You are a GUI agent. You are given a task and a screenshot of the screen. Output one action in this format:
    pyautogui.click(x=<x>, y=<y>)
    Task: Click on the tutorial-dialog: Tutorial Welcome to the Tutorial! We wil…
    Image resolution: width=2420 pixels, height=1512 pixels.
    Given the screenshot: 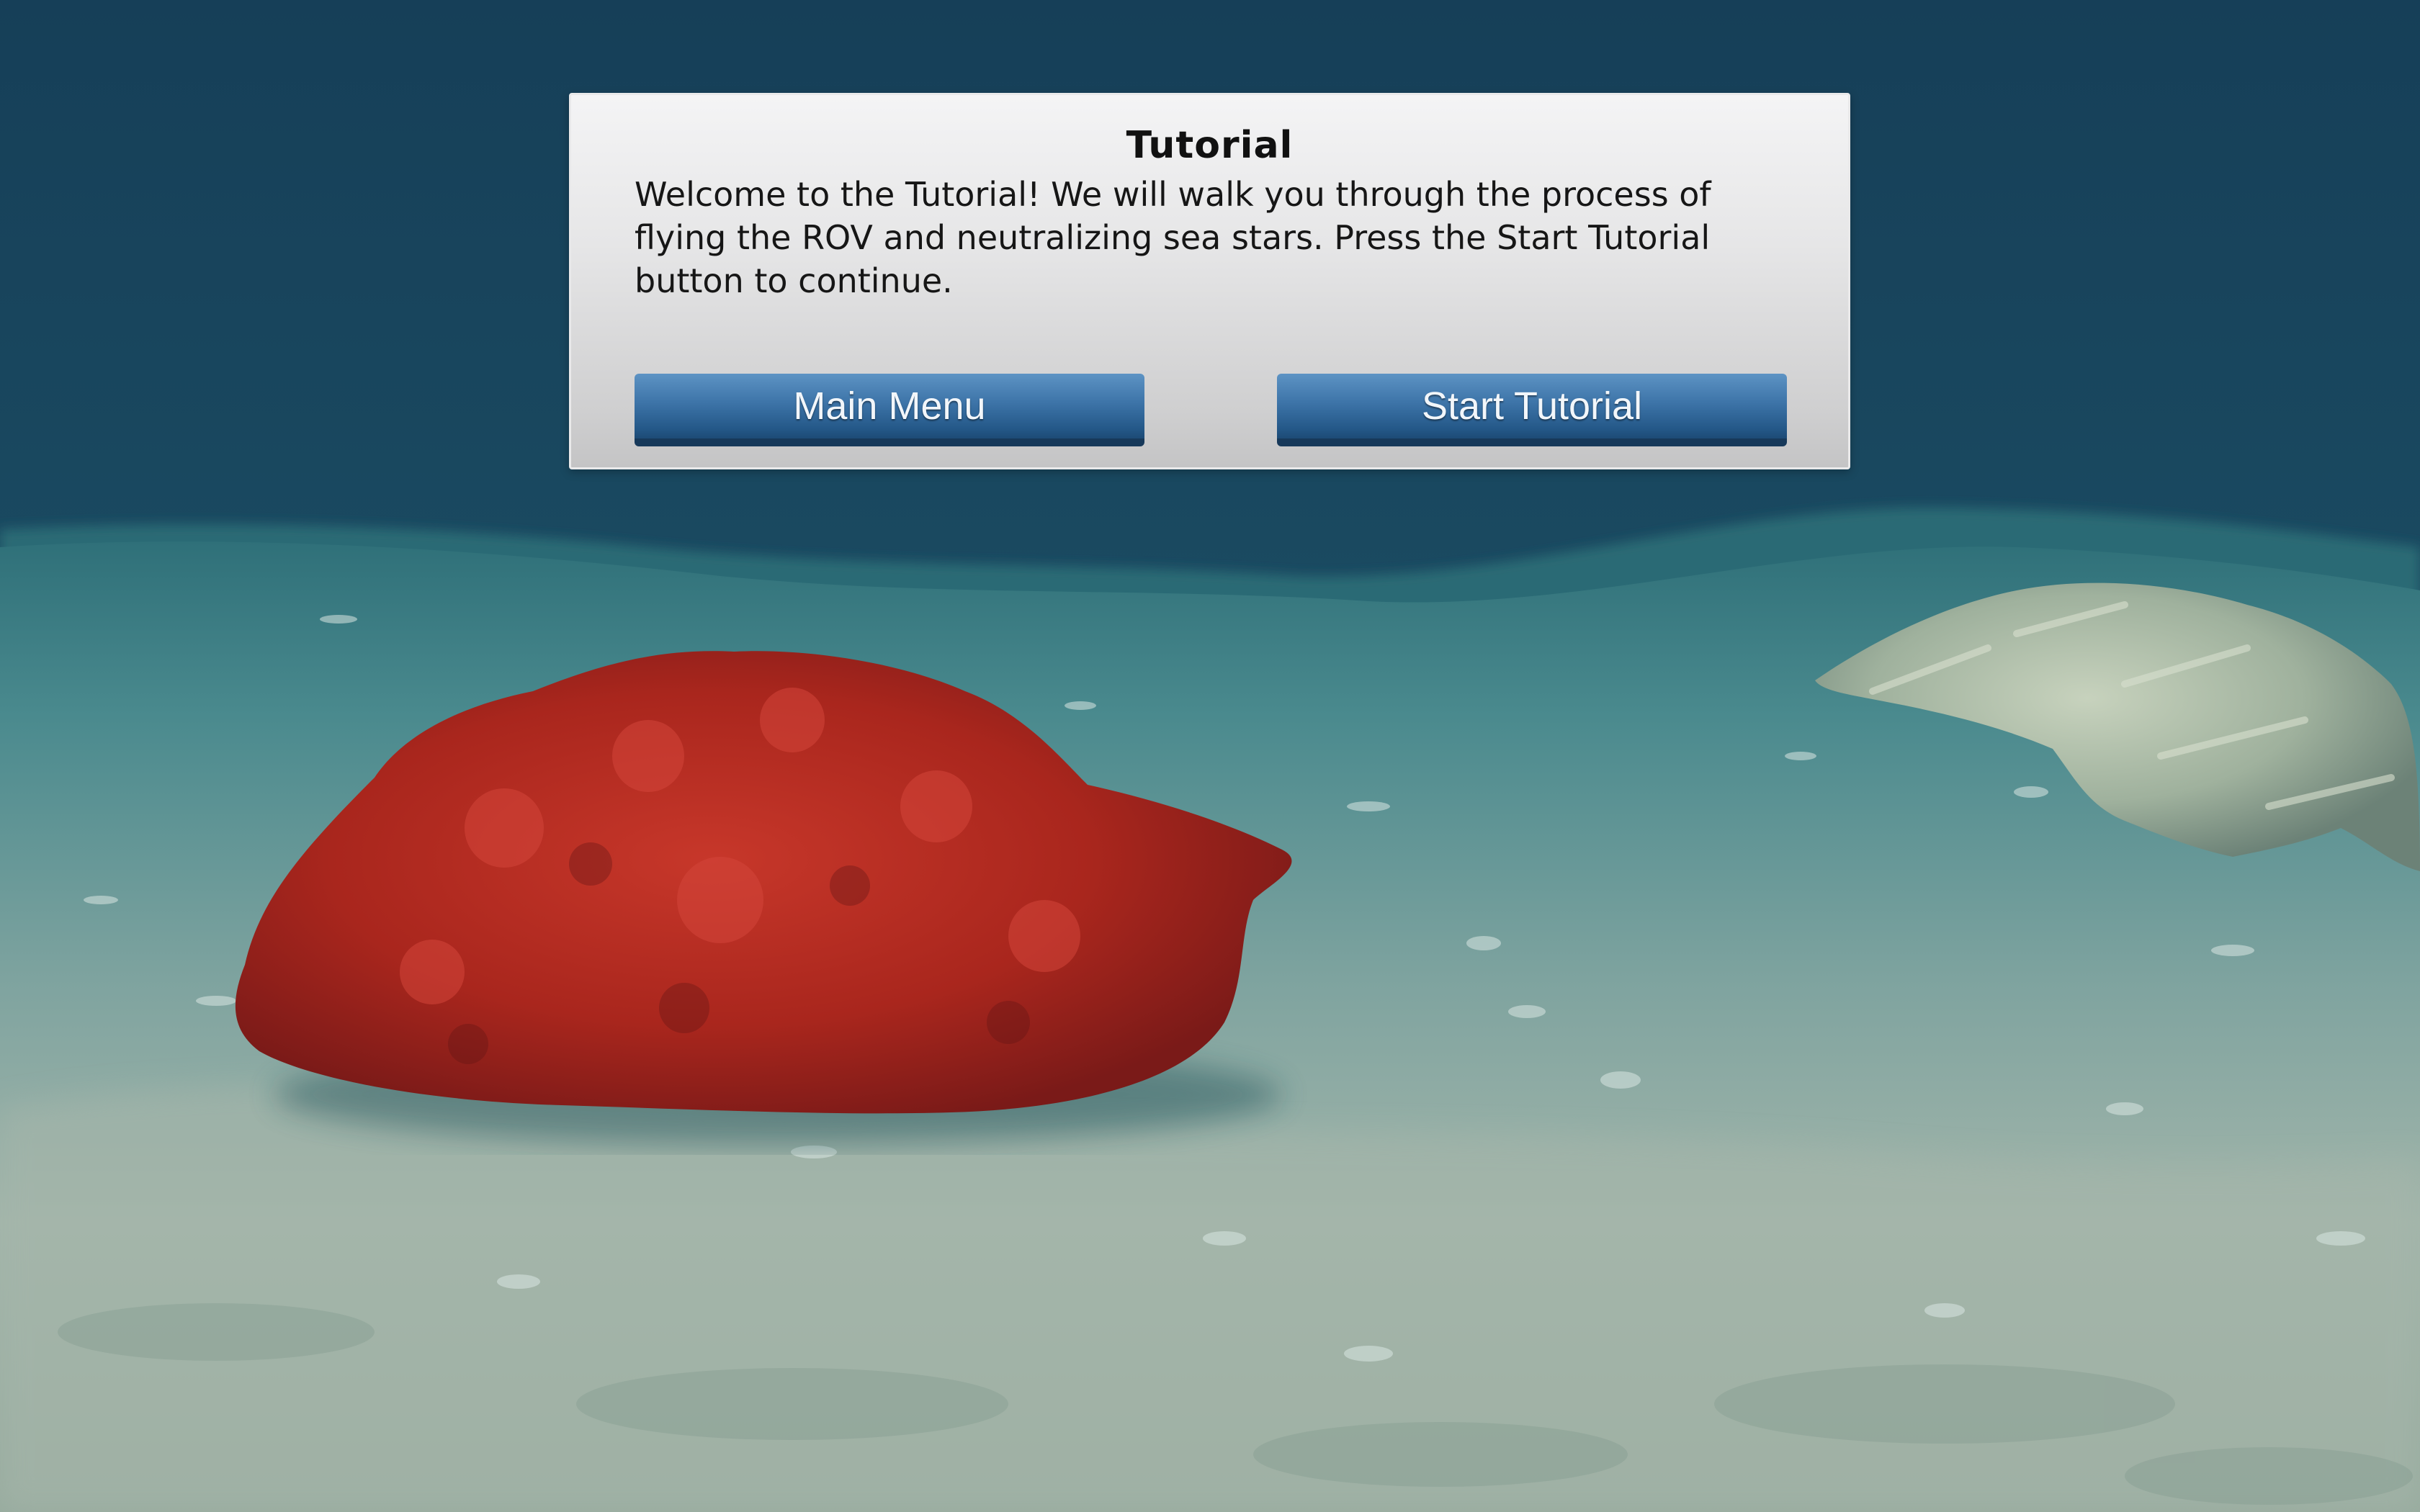 What is the action you would take?
    pyautogui.click(x=1209, y=281)
    